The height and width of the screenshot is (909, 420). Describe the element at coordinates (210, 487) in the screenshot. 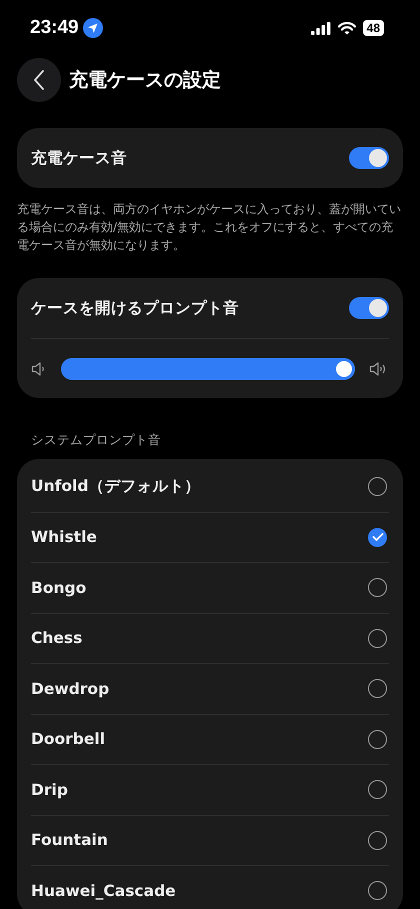

I see `sound-option: Unfold（デフォルト）` at that location.